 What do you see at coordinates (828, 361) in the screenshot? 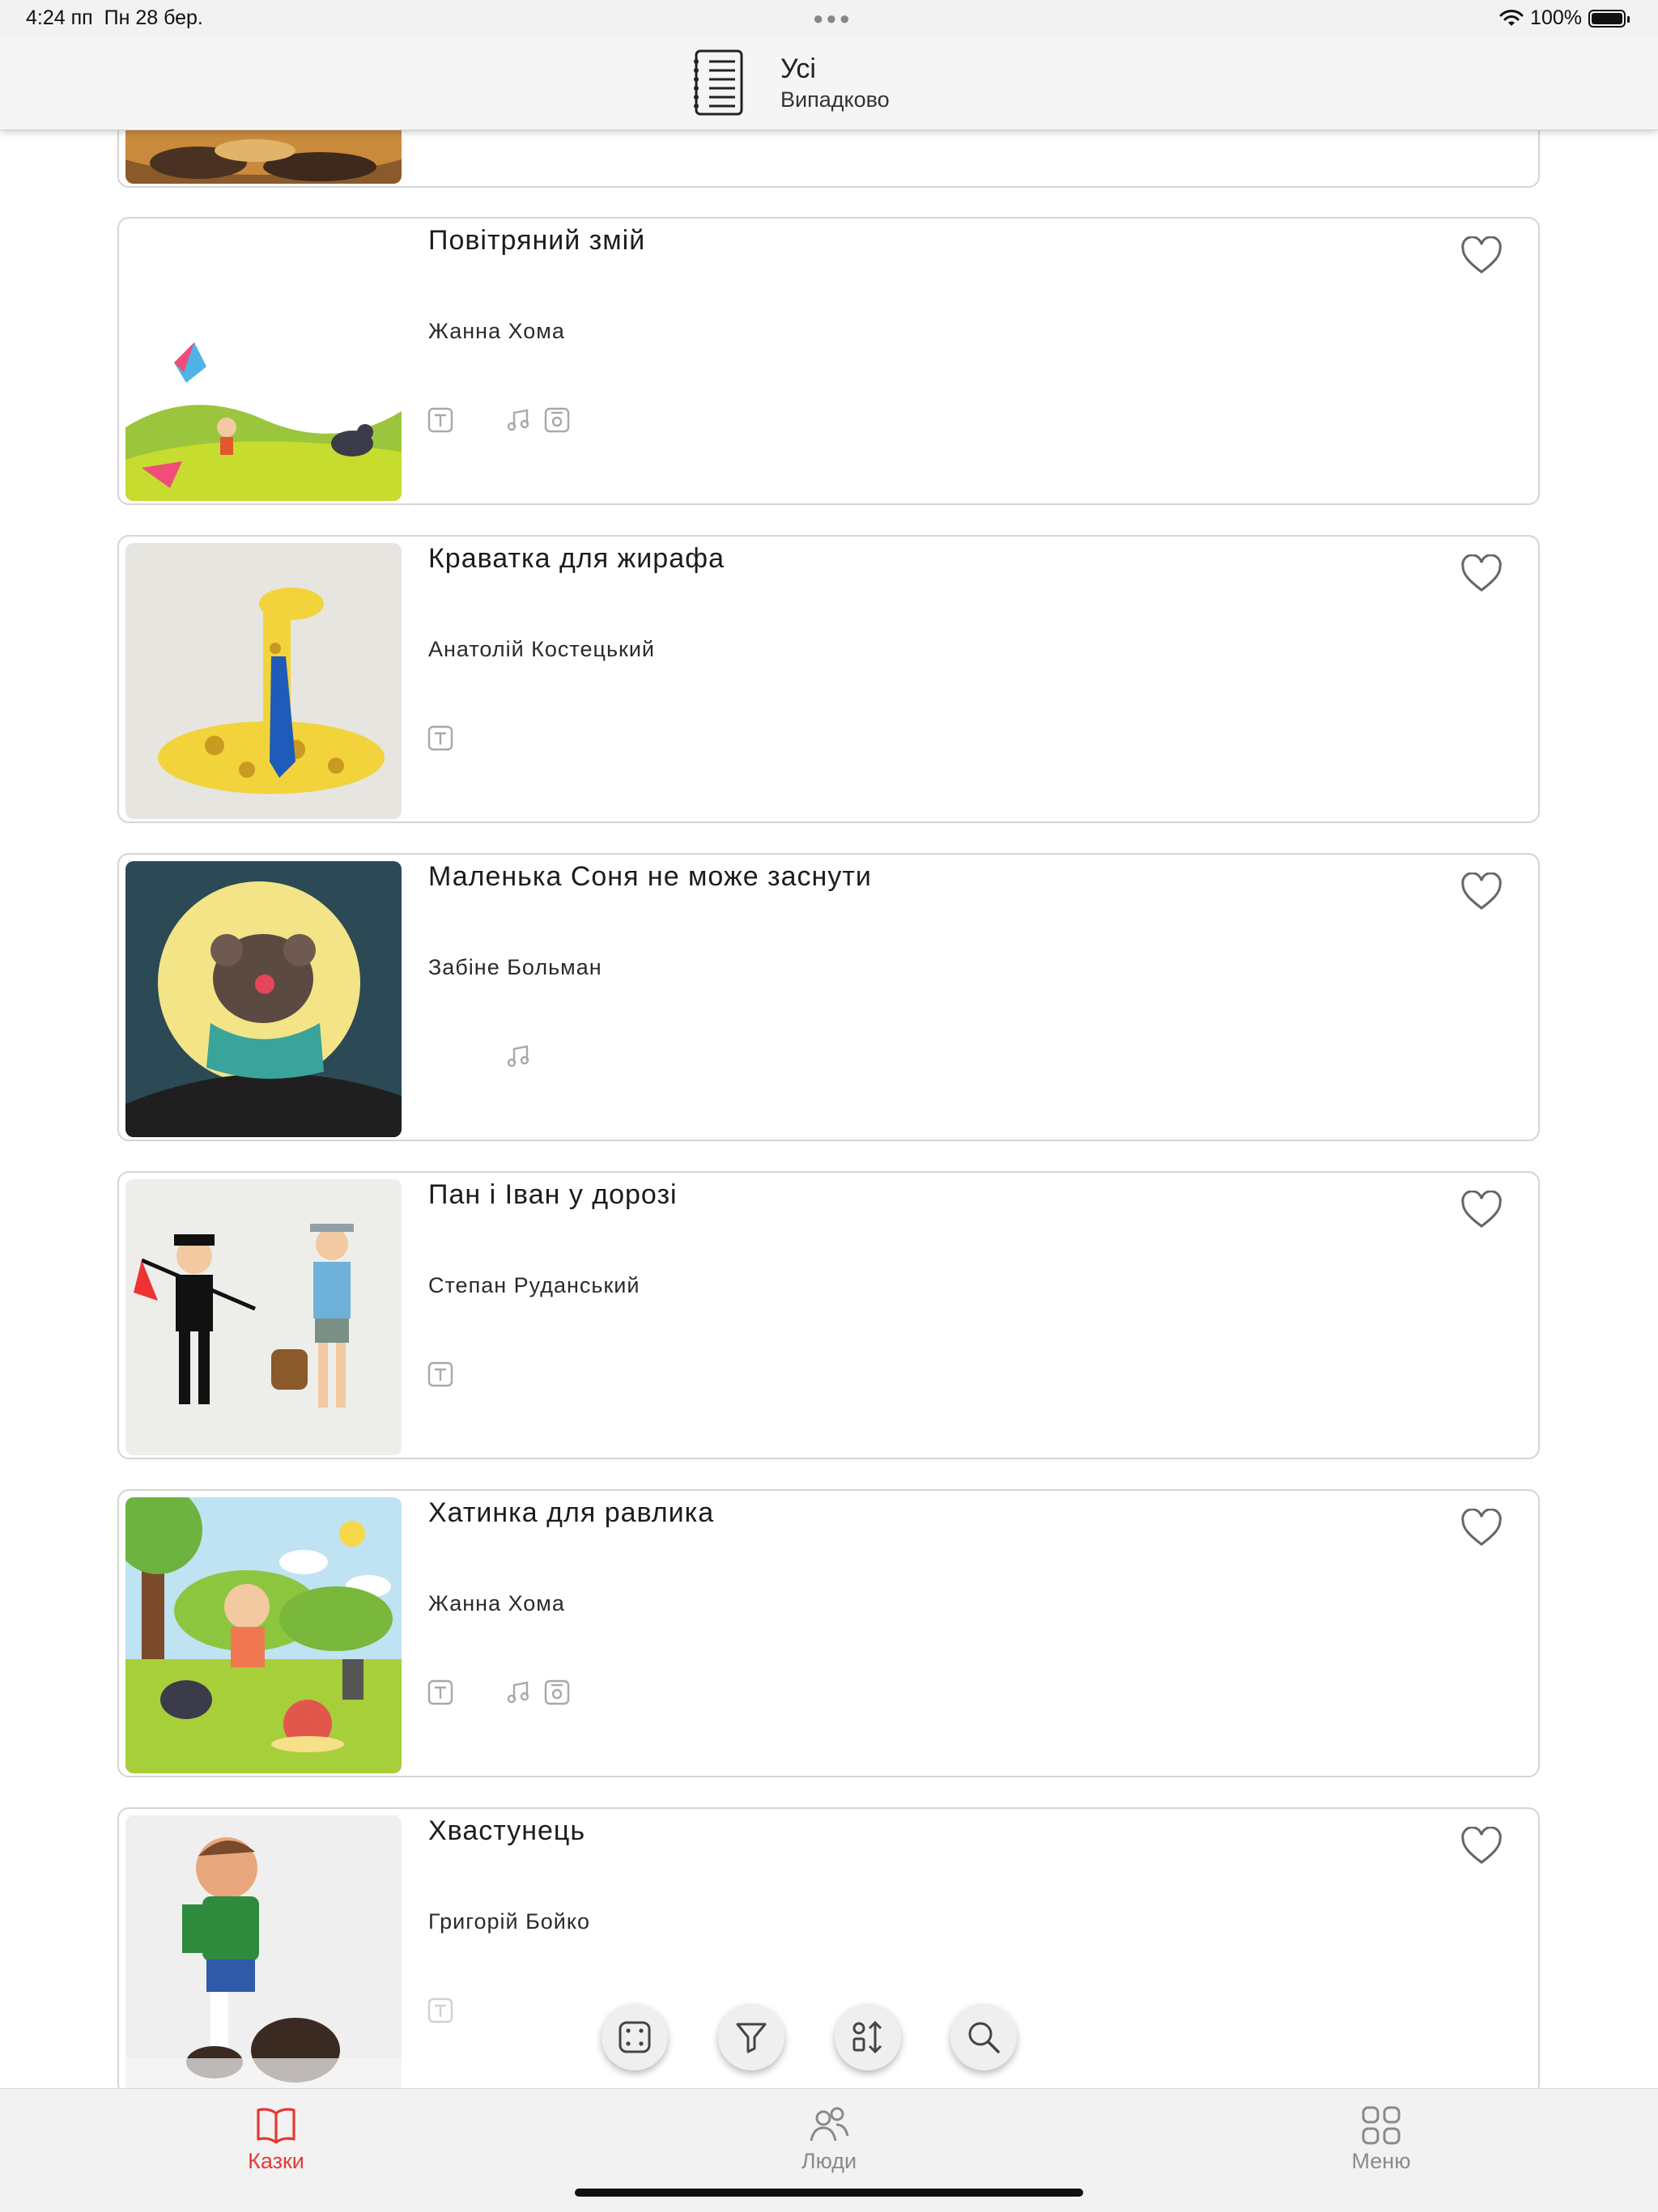
I see `story-card: Повітряний змій Жанна Хома` at bounding box center [828, 361].